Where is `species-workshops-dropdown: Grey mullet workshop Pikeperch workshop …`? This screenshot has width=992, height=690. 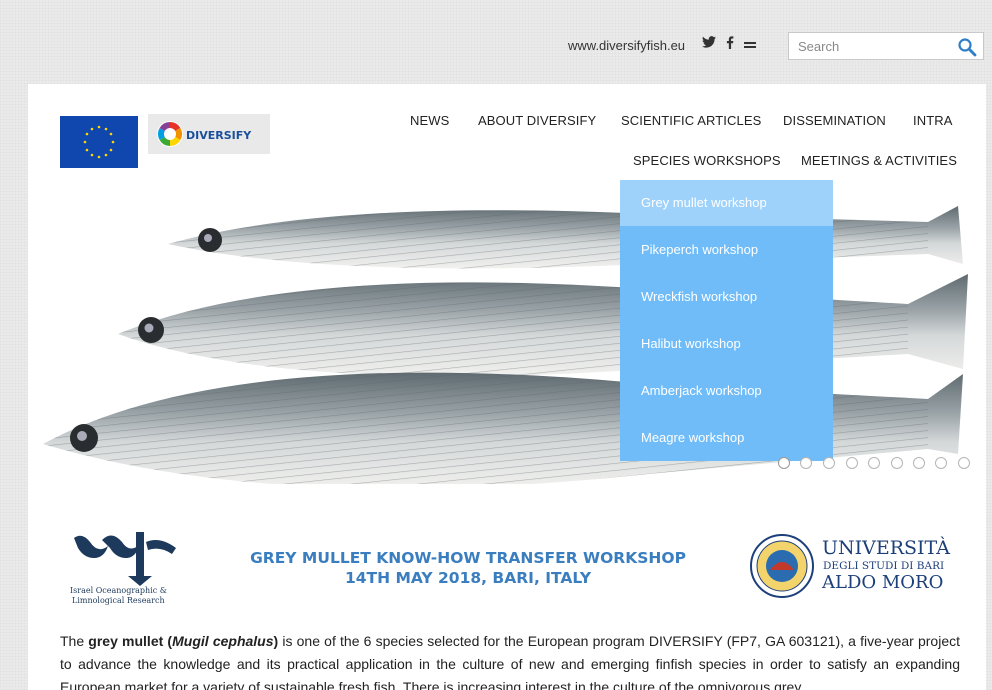
species-workshops-dropdown: Grey mullet workshop Pikeperch workshop … is located at coordinates (726, 320).